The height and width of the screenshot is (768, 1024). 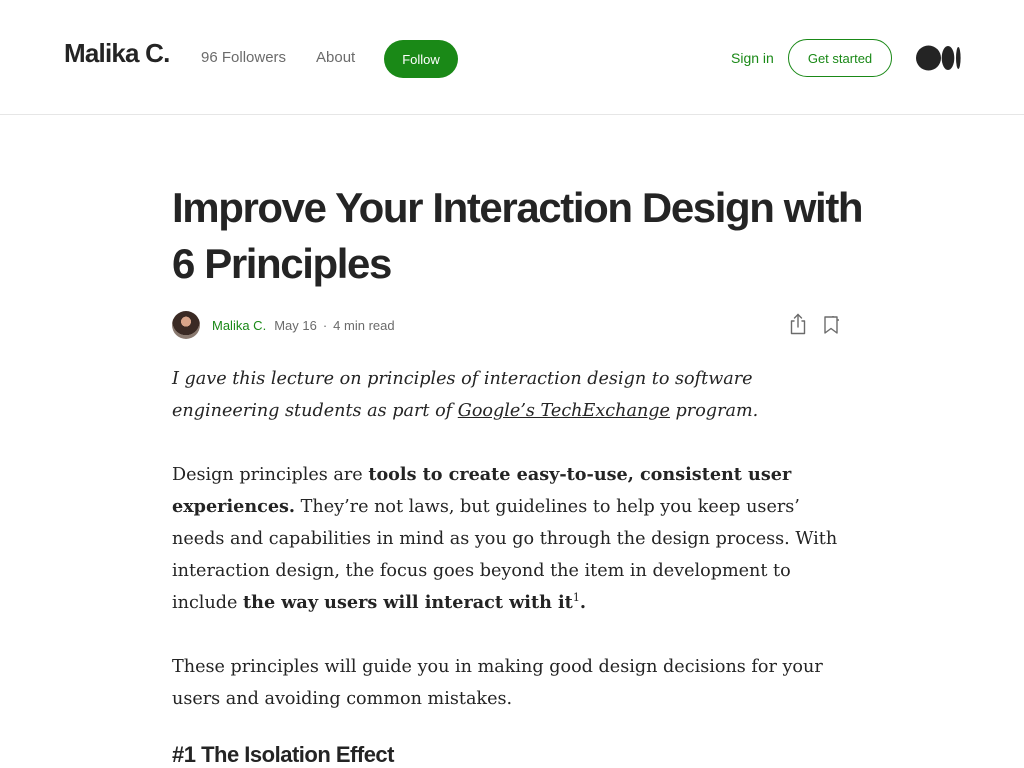 What do you see at coordinates (714, 411) in the screenshot?
I see `intro-text-end: program.` at bounding box center [714, 411].